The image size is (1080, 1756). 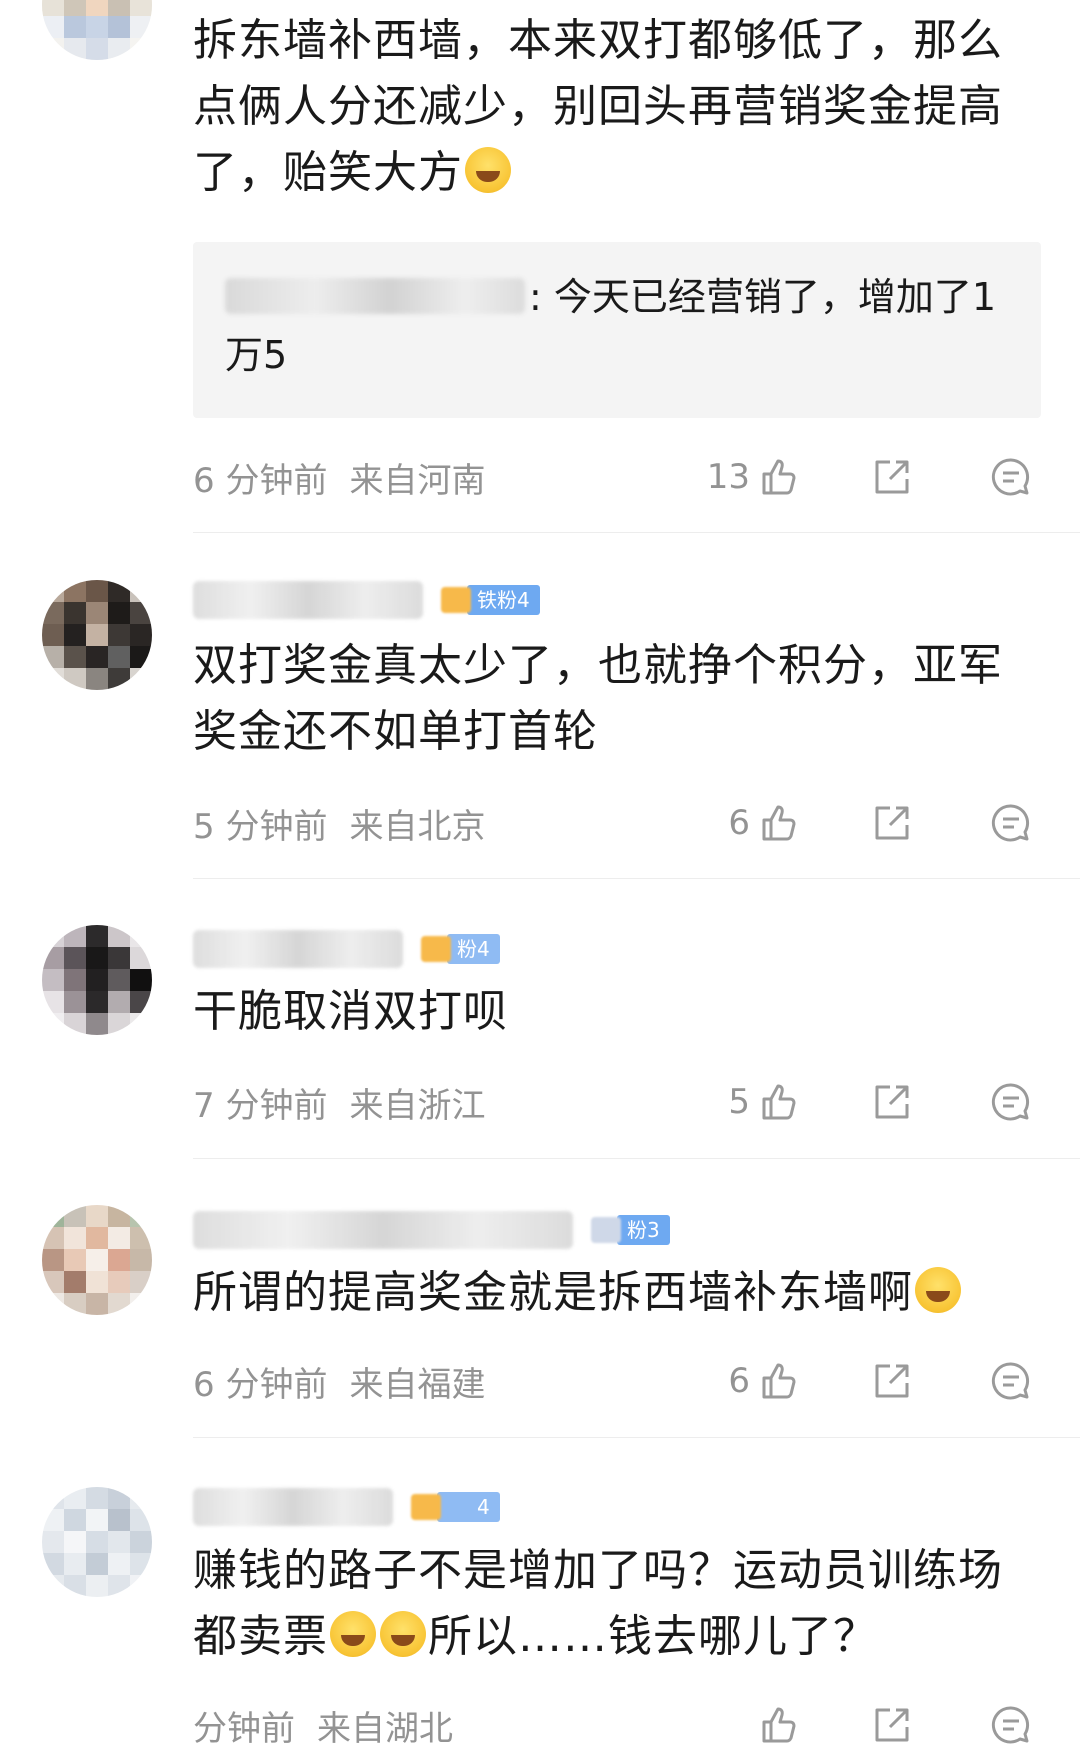 I want to click on comment-actions: 5, so click(x=880, y=1102).